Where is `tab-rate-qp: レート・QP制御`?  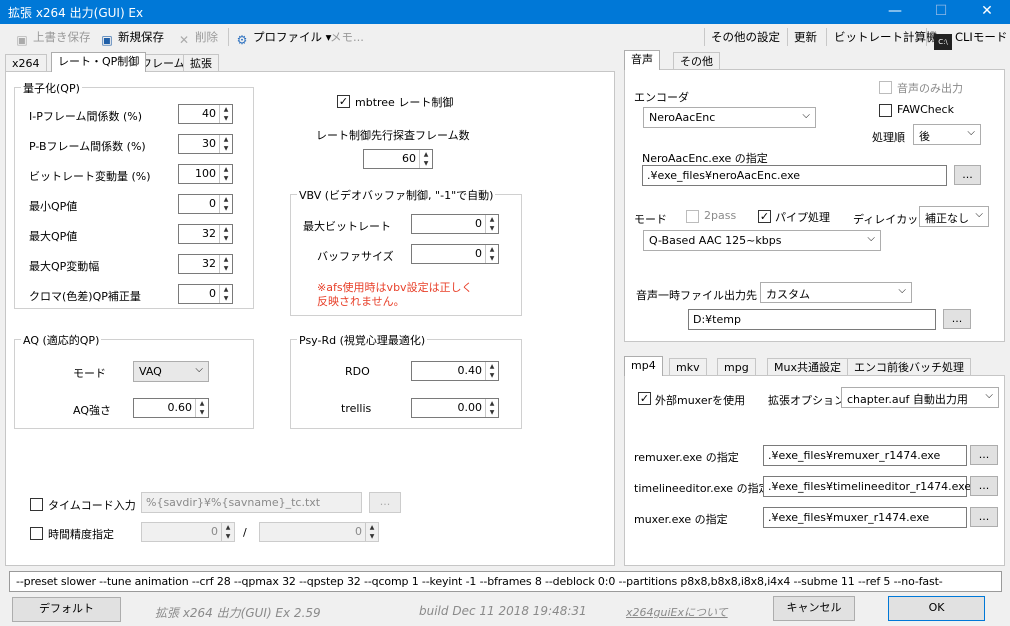 tab-rate-qp: レート・QP制御 is located at coordinates (99, 62).